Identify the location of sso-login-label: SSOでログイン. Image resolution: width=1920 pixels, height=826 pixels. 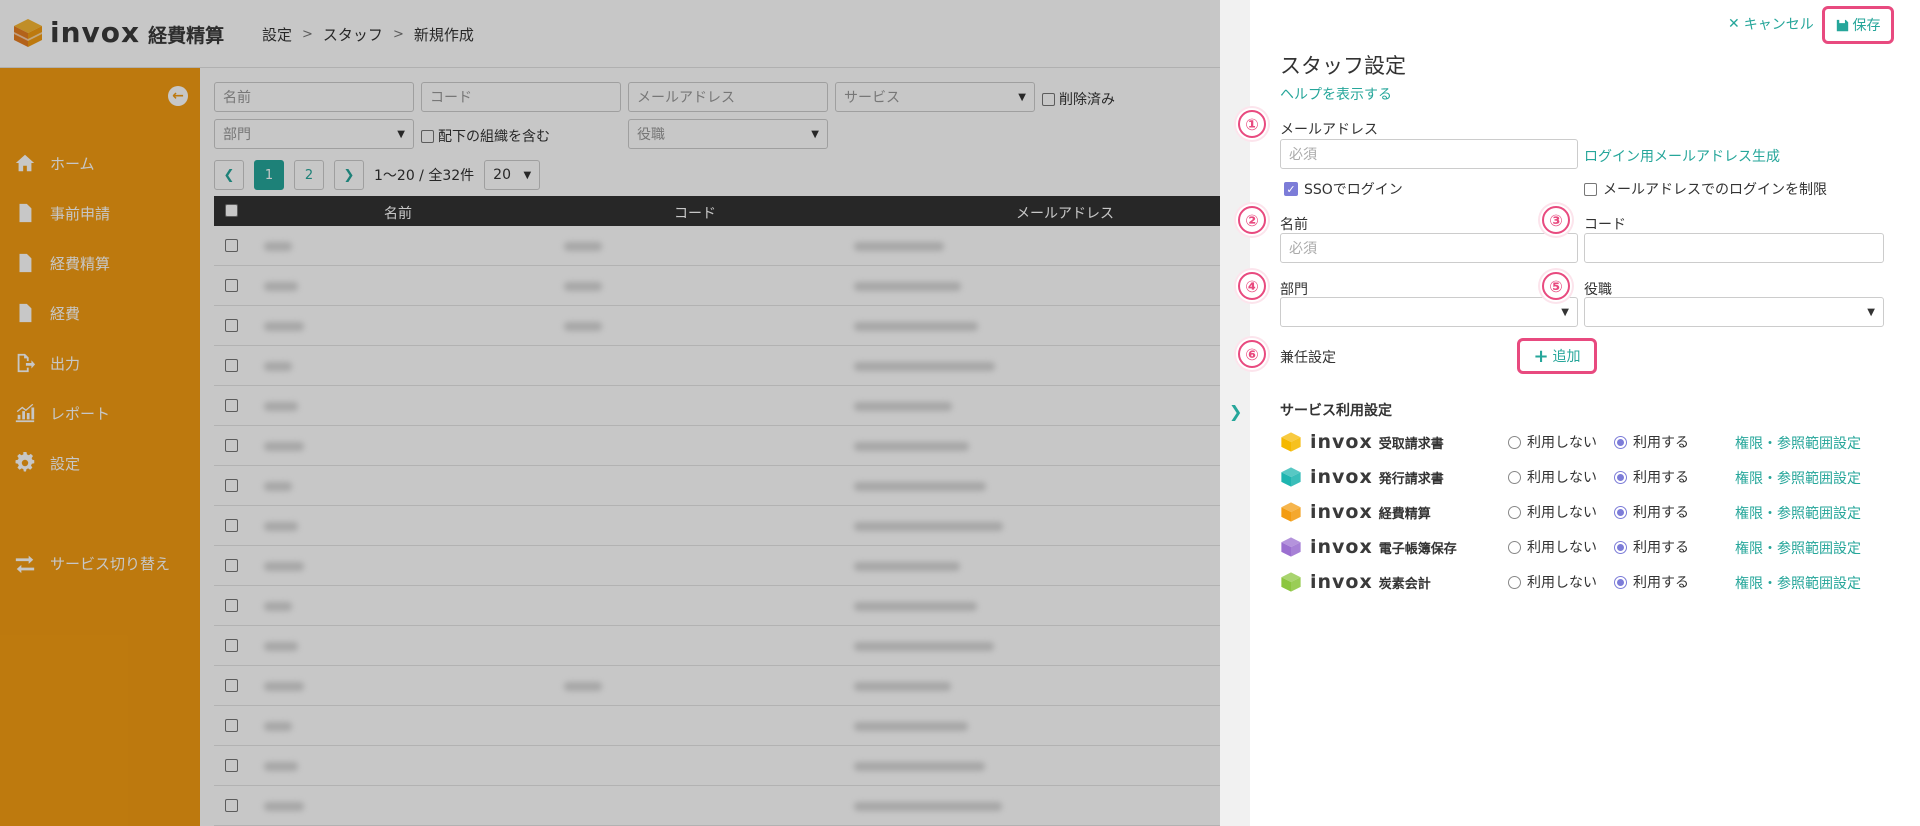
(1353, 190).